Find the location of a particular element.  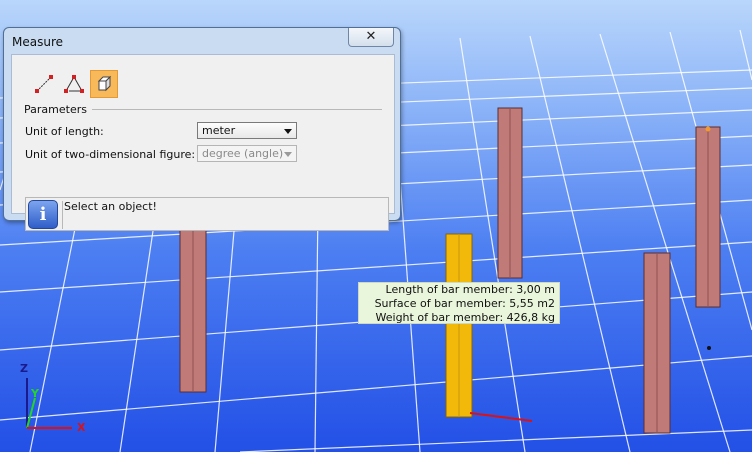

parameters-label: Parameters is located at coordinates (55, 109).